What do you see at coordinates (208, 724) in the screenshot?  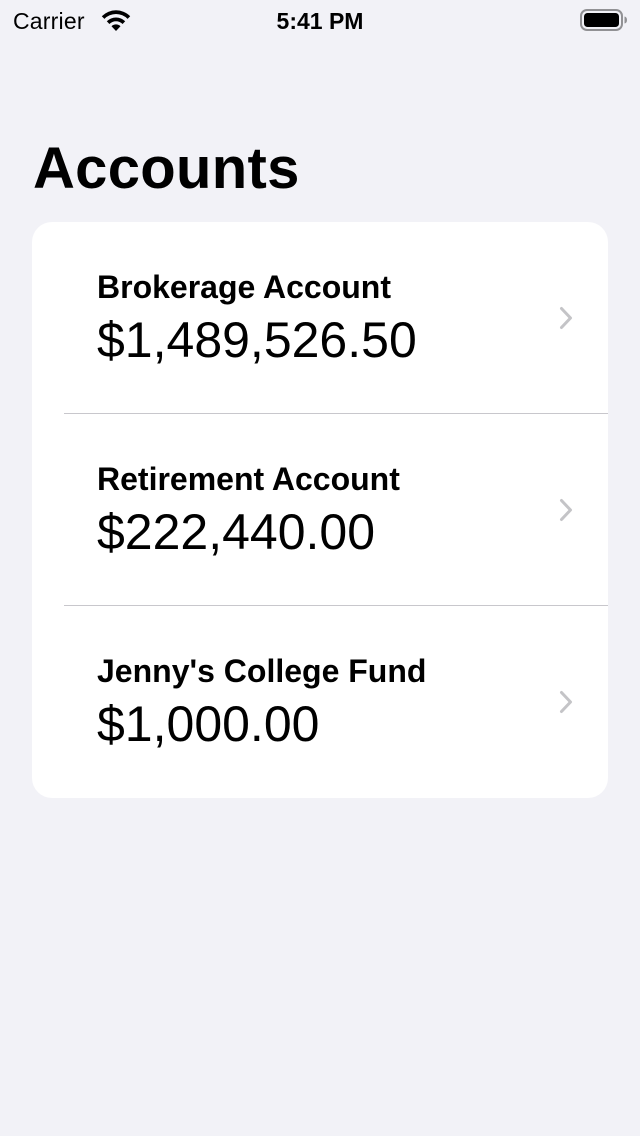 I see `account-balance: $1,000.00` at bounding box center [208, 724].